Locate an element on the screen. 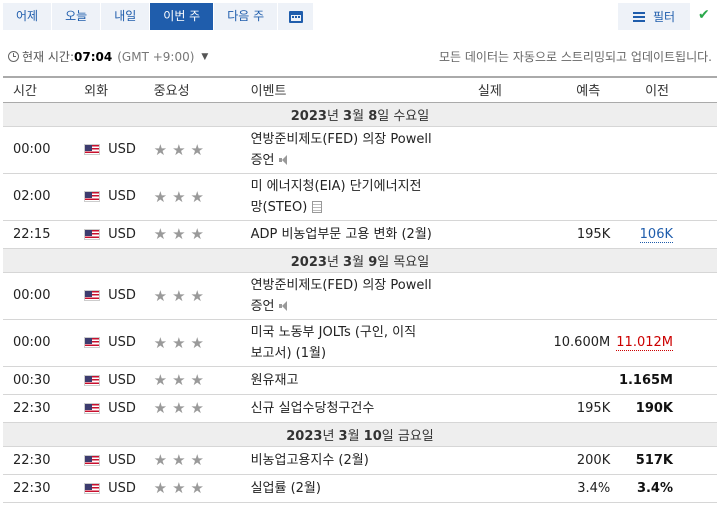 The height and width of the screenshot is (514, 720). previous-value: 11.012M is located at coordinates (644, 343).